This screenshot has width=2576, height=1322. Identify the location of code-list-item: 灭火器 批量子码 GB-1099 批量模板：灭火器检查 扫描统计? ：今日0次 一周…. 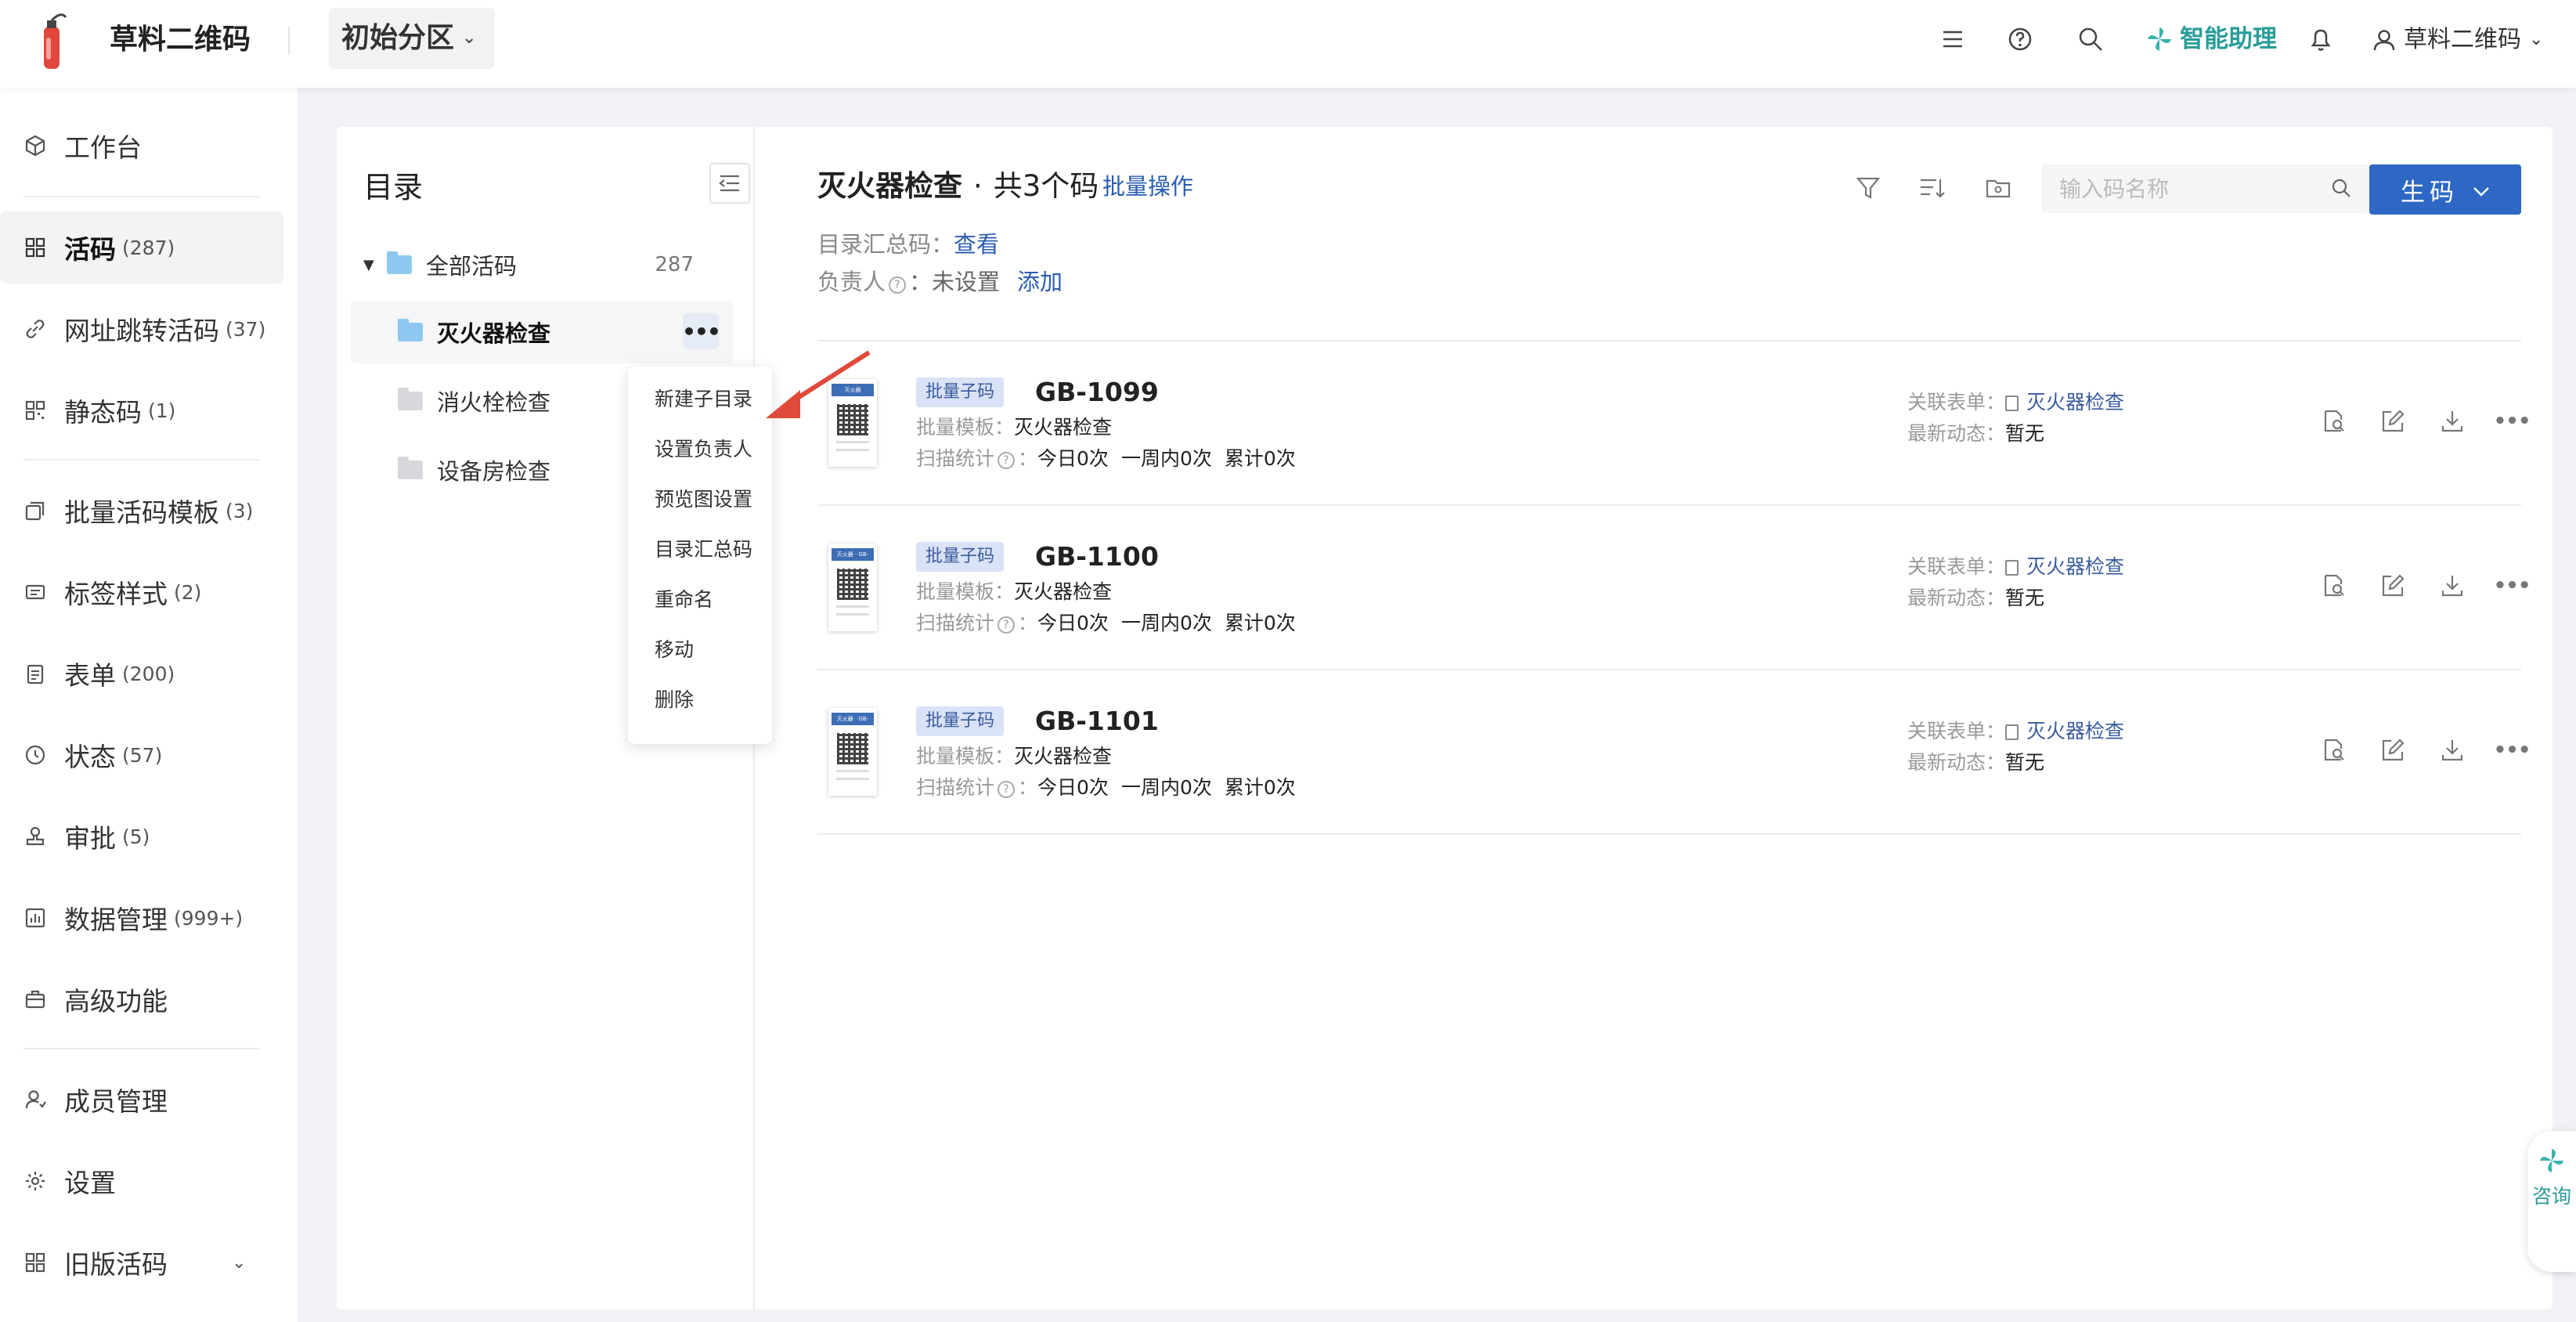
(1674, 422).